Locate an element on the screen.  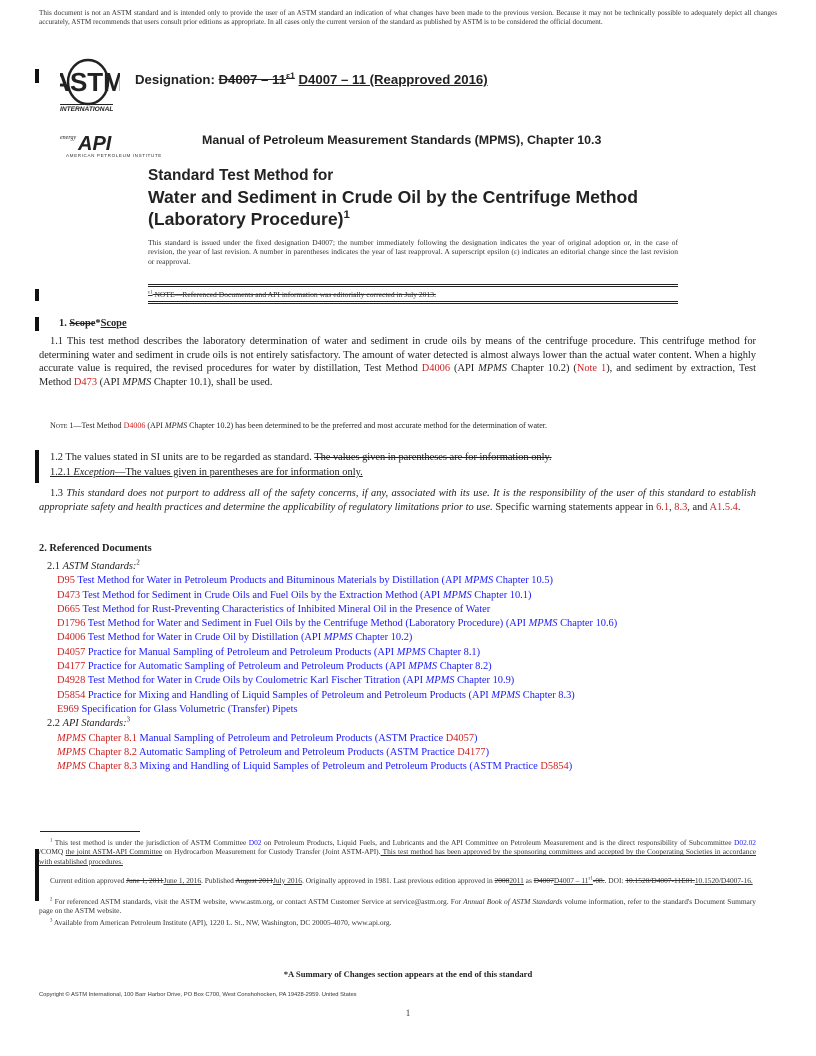
designation-old: D4007 – 11ε1 is located at coordinates (256, 78).